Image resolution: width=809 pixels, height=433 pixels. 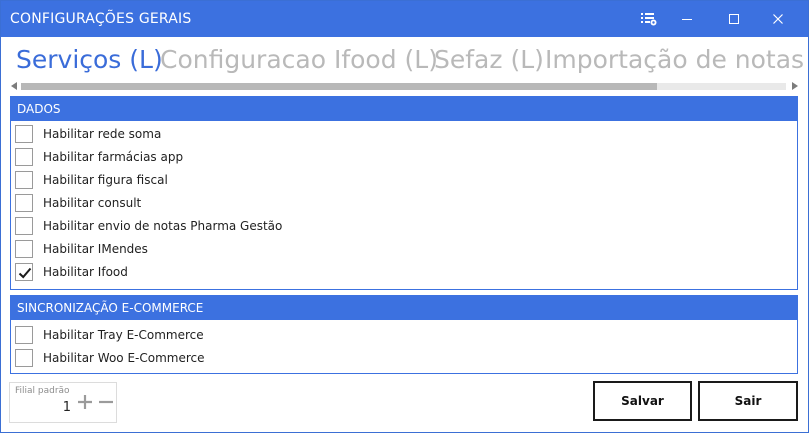 I want to click on scroll-thumb, so click(x=339, y=86).